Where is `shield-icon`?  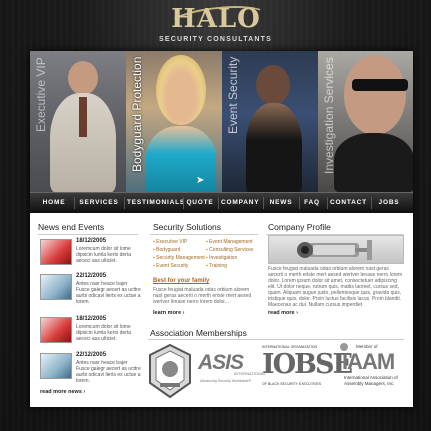 shield-icon is located at coordinates (170, 371).